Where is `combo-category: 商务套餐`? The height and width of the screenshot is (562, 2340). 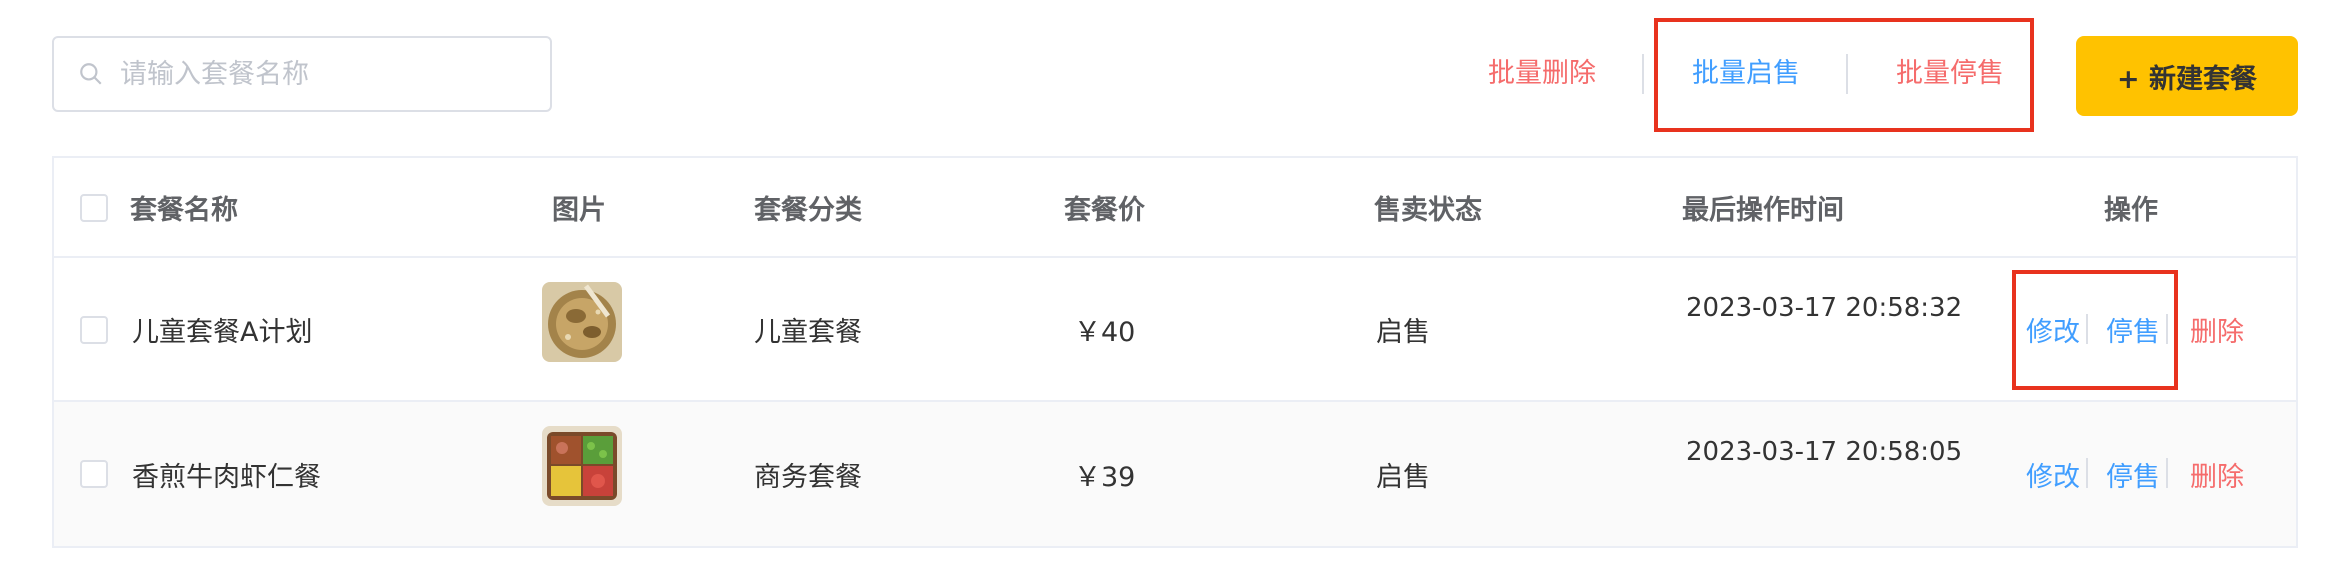 combo-category: 商务套餐 is located at coordinates (808, 477).